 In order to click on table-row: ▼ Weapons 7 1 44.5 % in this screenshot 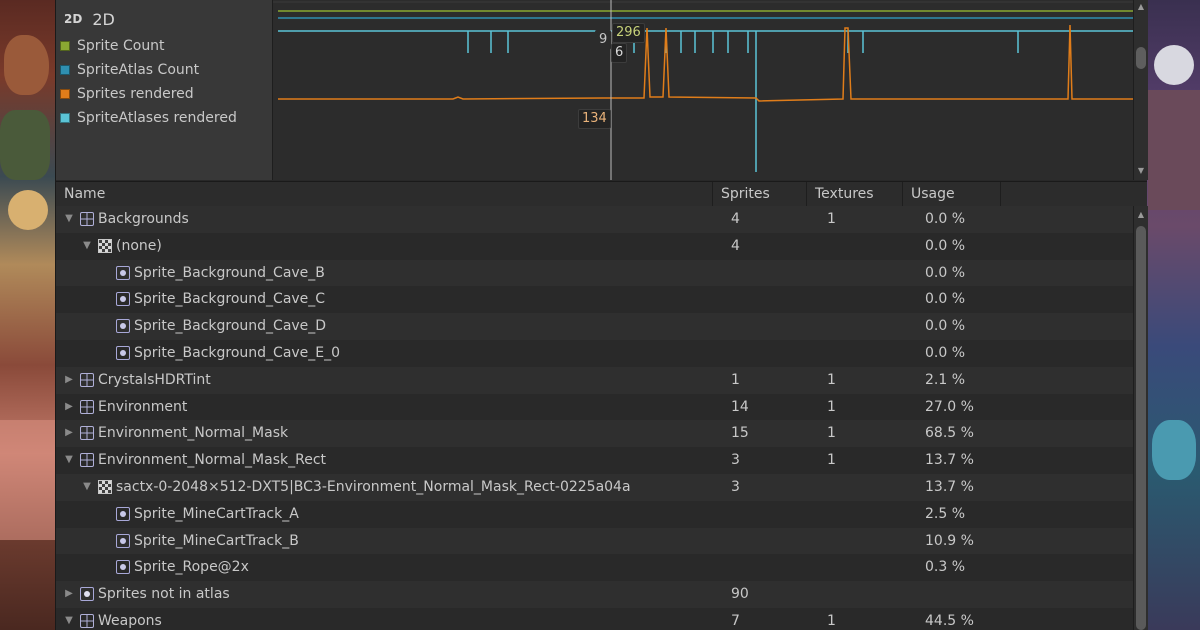, I will do `click(594, 619)`.